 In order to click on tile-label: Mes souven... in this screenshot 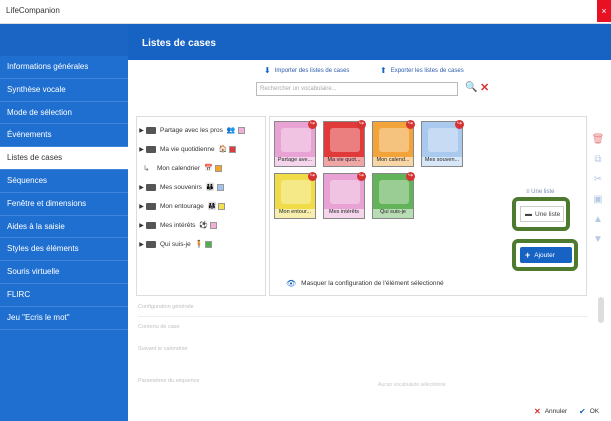, I will do `click(442, 161)`.